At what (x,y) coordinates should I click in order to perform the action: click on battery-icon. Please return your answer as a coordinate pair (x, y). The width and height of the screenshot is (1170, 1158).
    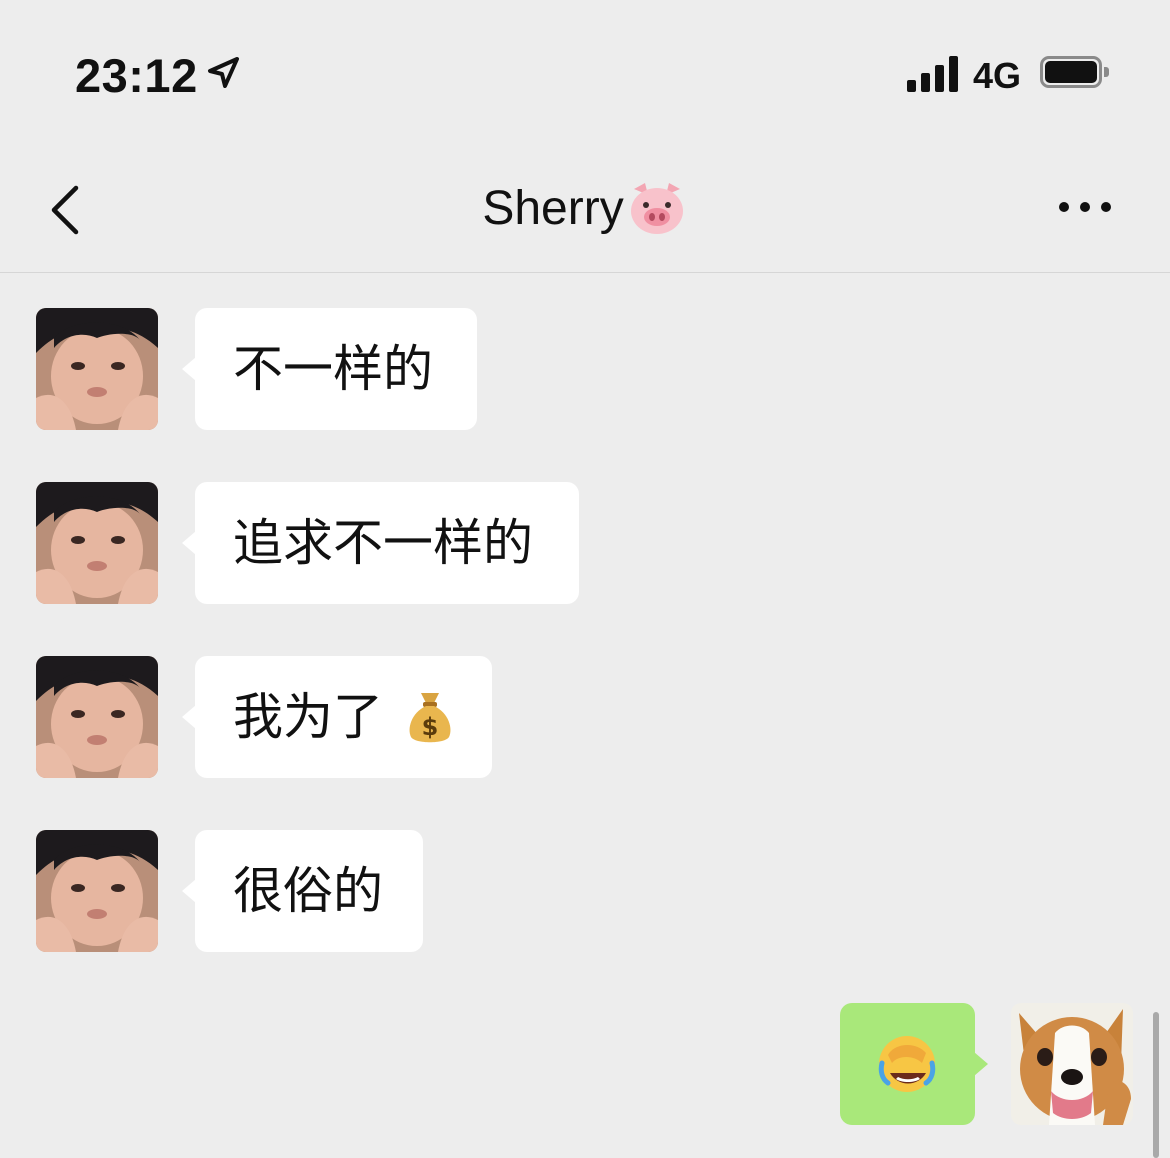
    Looking at the image, I should click on (1075, 74).